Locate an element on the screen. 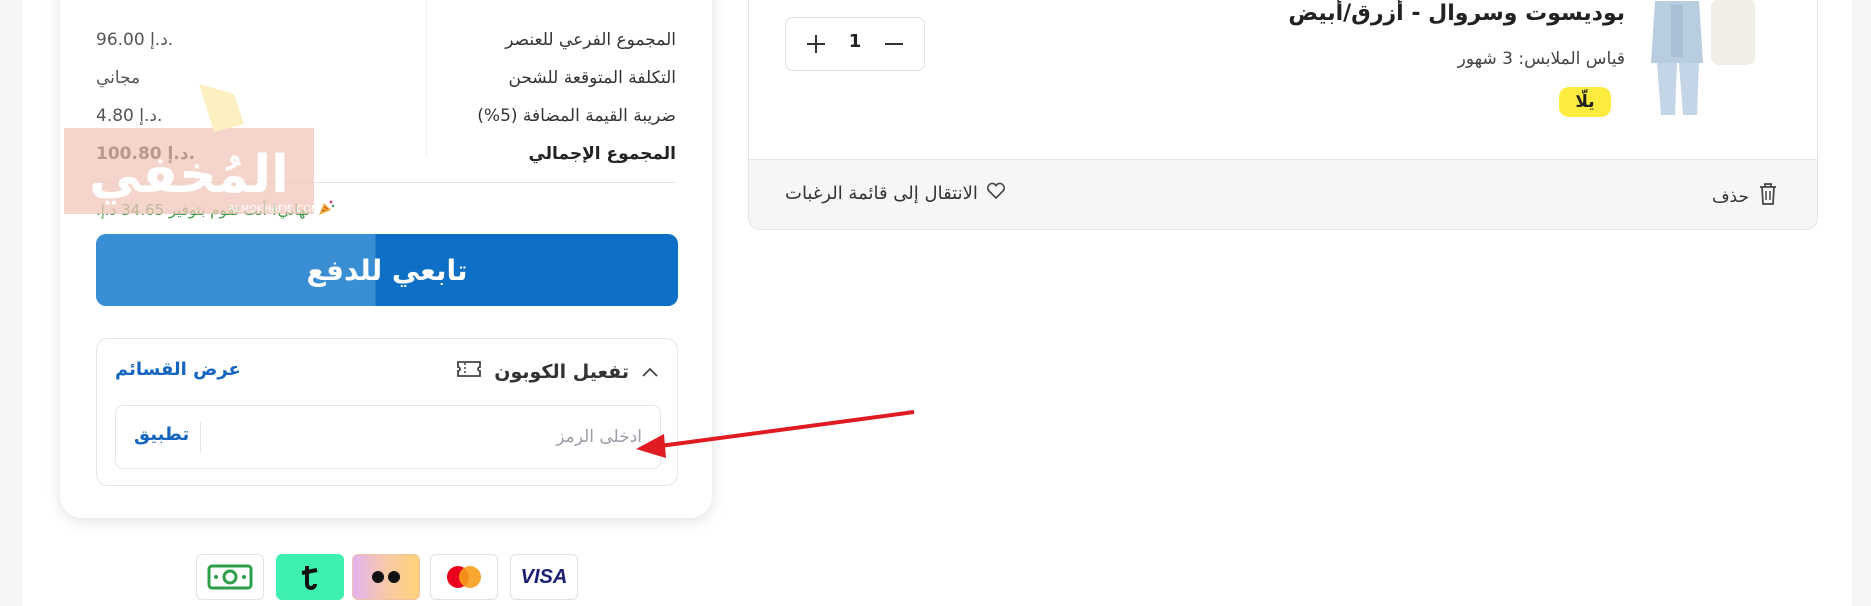 The height and width of the screenshot is (606, 1871). quantity-value: 1 is located at coordinates (855, 41).